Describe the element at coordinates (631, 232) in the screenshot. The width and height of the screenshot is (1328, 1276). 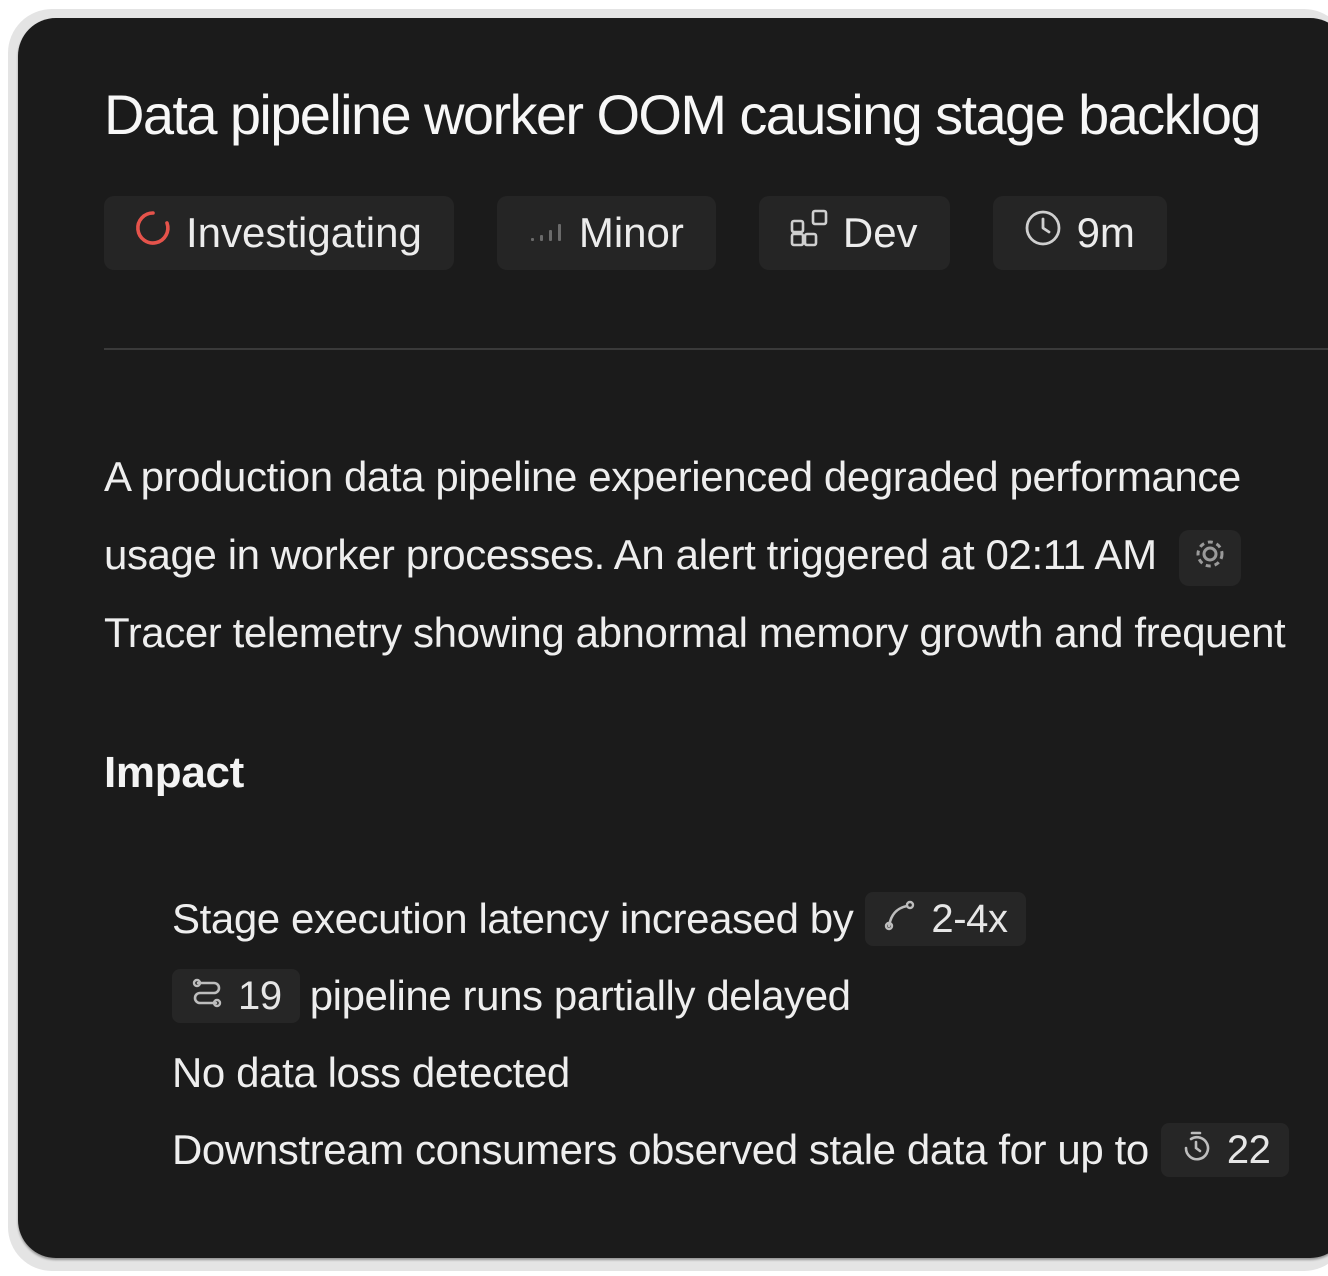
I see `severity-label: Minor` at that location.